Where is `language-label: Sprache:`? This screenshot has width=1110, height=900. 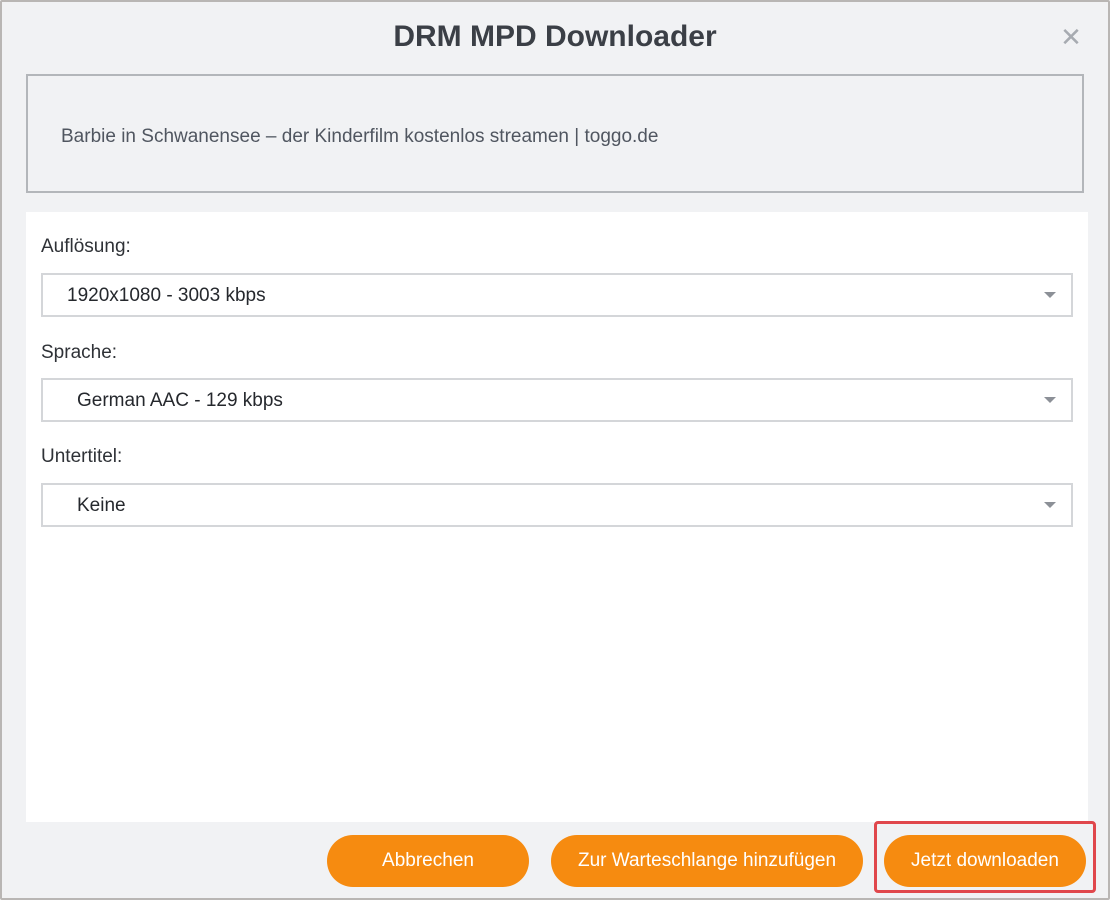
language-label: Sprache: is located at coordinates (79, 352).